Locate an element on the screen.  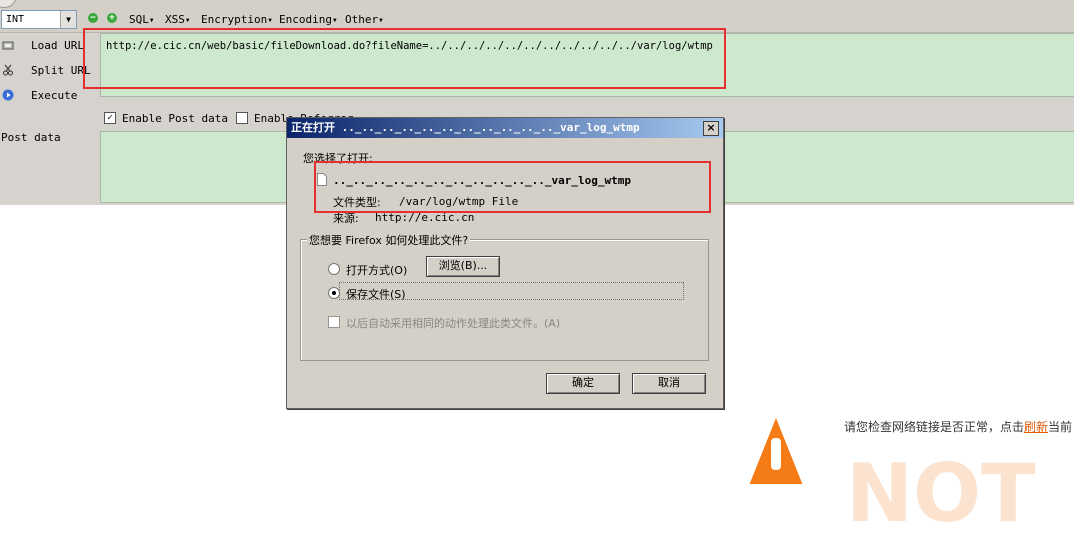
load-url-label: Load URL is located at coordinates (57, 45).